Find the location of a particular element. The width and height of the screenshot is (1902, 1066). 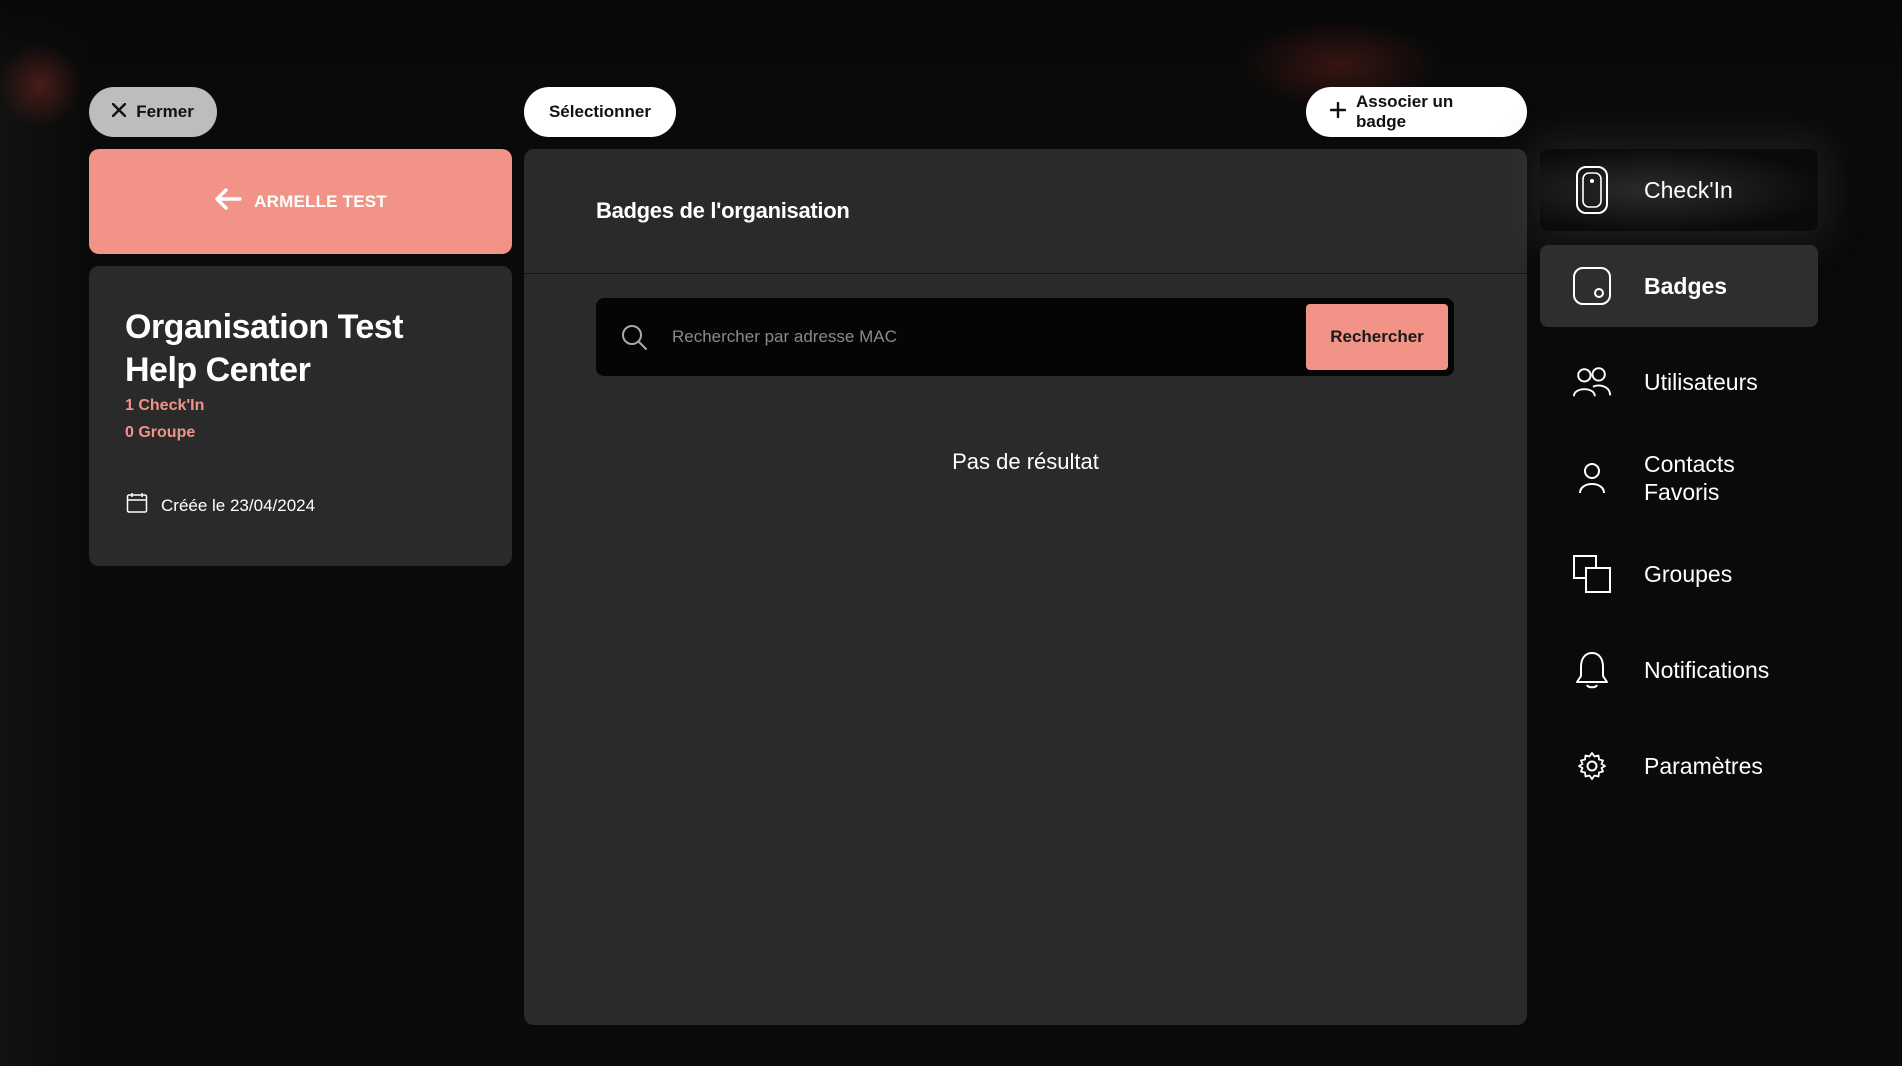

checkin-count: 1 Check'In is located at coordinates (165, 405).